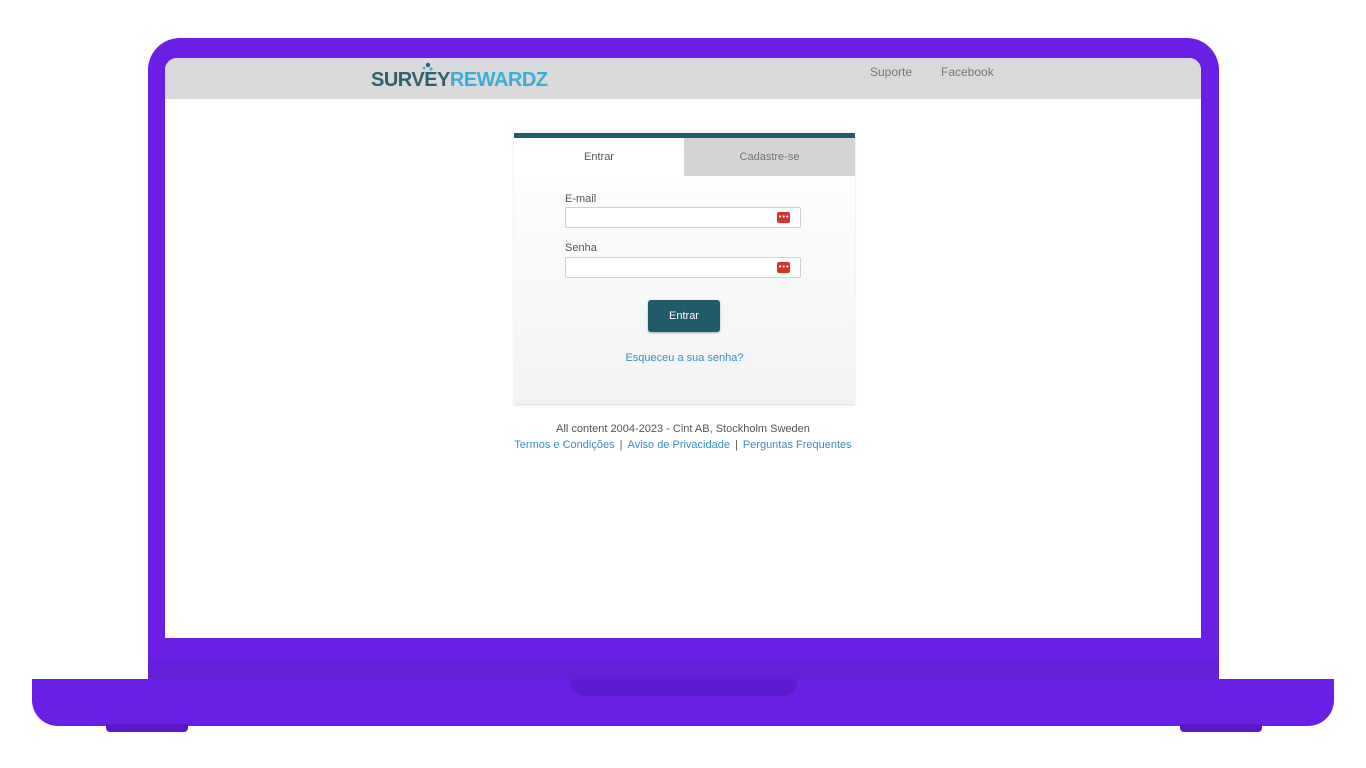  What do you see at coordinates (581, 248) in the screenshot?
I see `password-label: Senha` at bounding box center [581, 248].